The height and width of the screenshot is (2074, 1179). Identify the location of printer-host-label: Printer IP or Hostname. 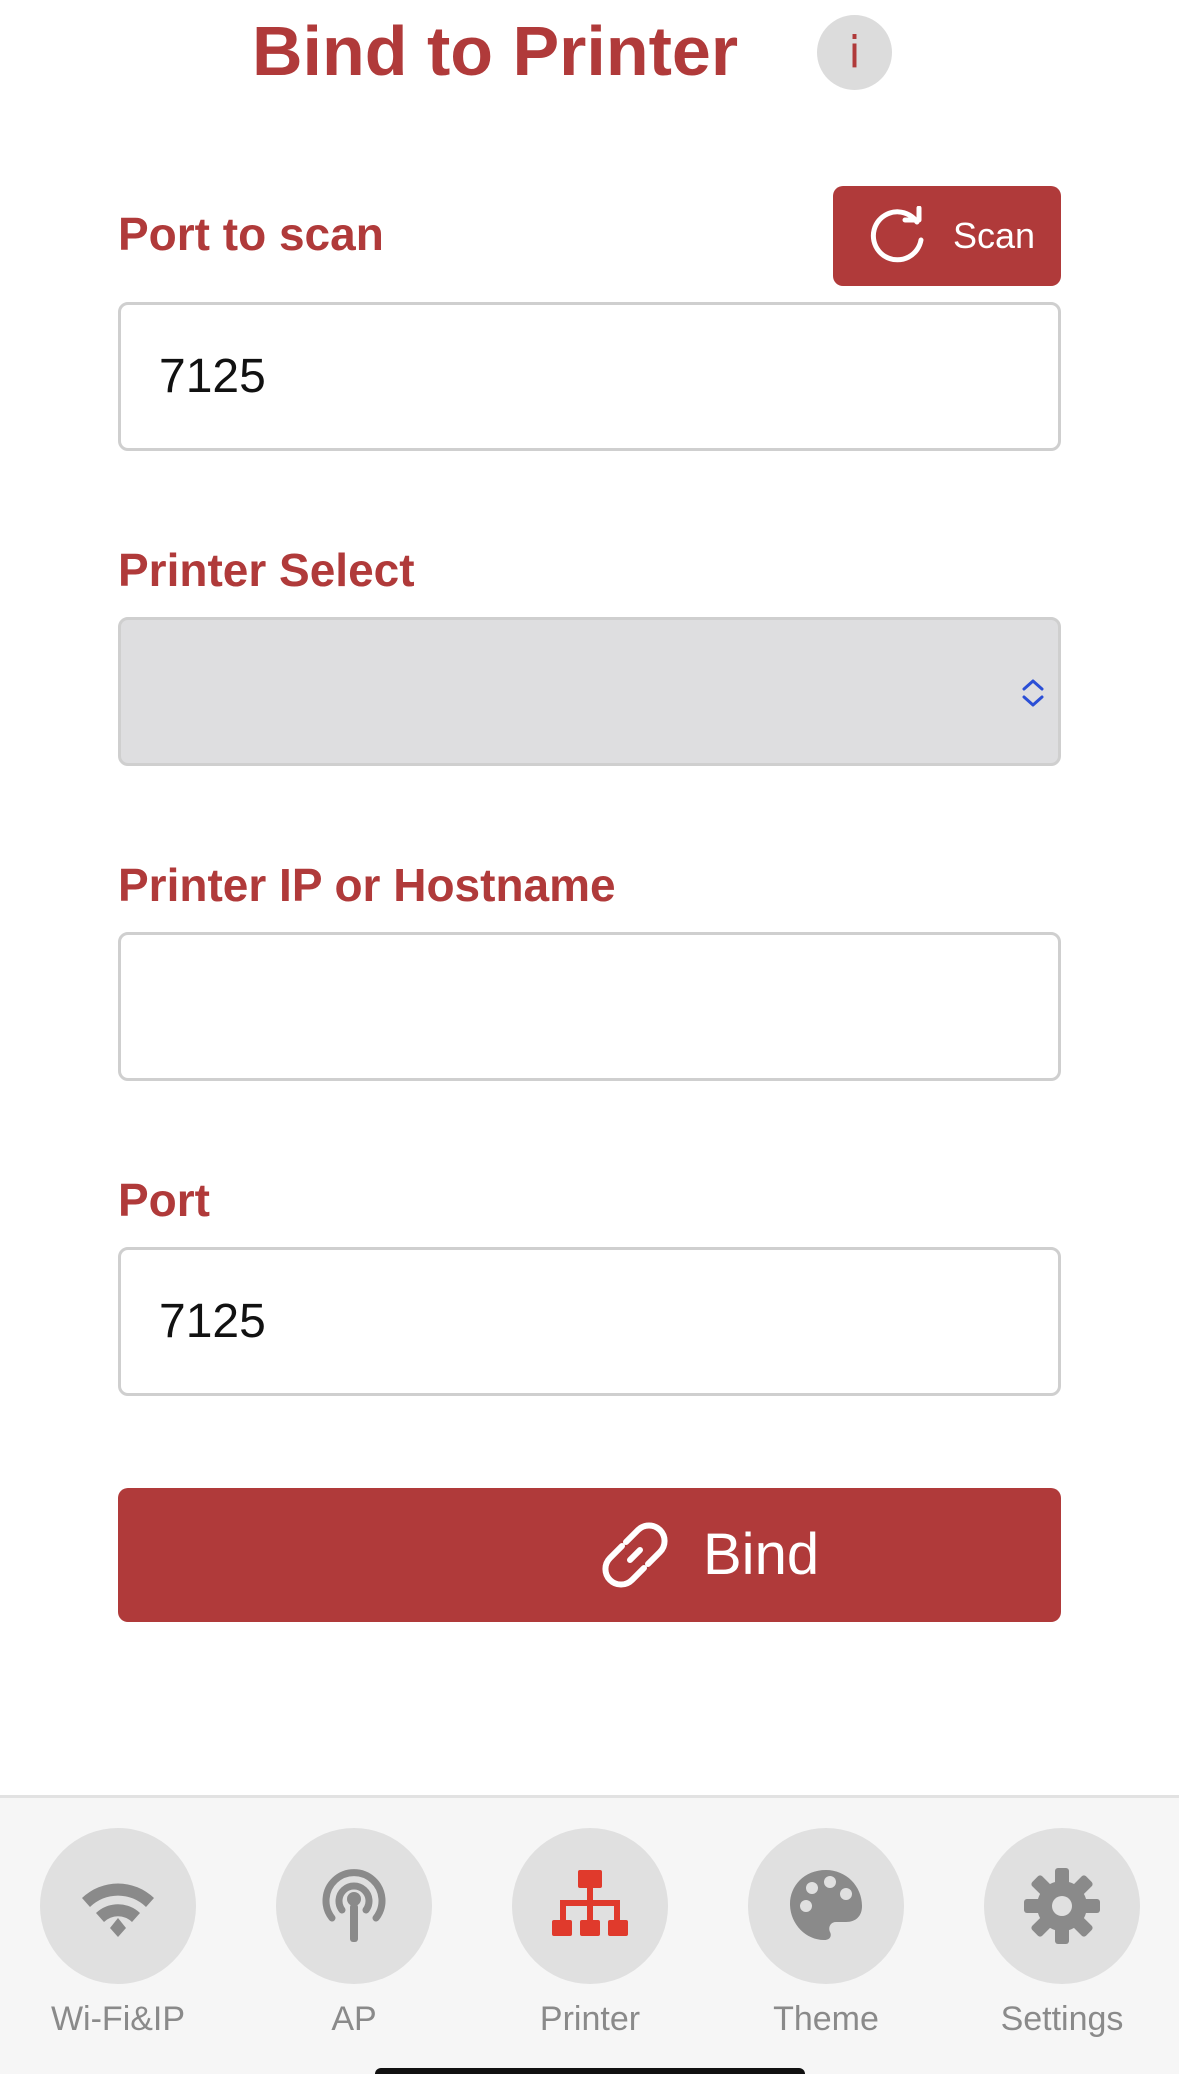
(367, 885).